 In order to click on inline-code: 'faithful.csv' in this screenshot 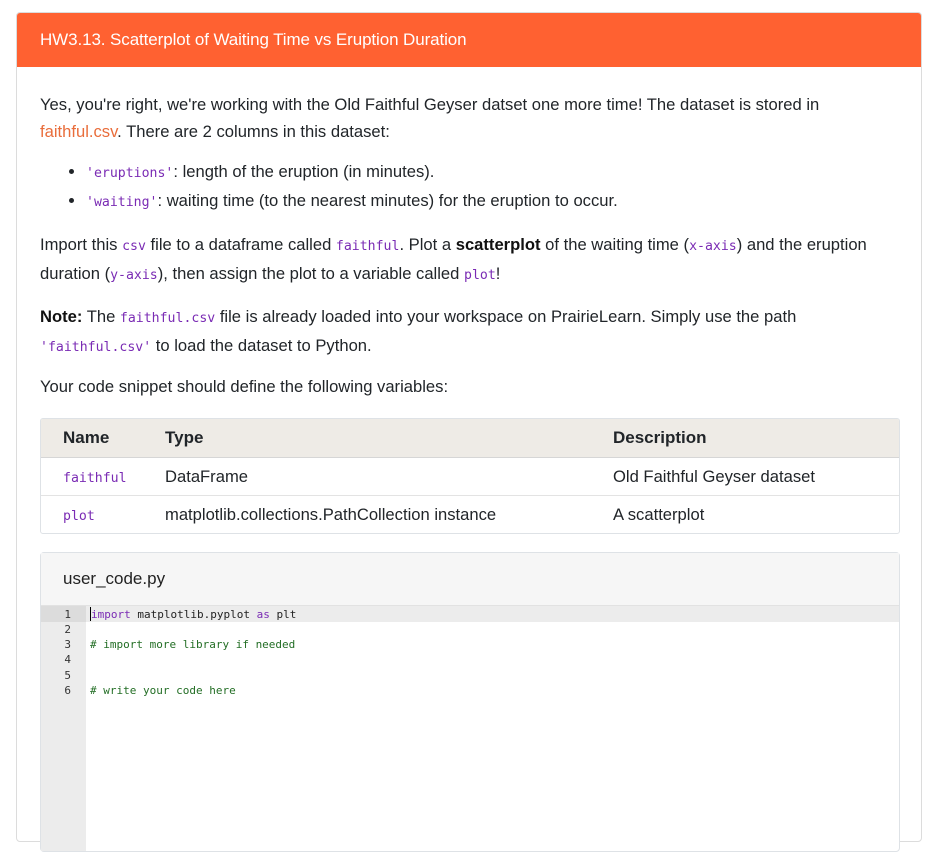, I will do `click(96, 347)`.